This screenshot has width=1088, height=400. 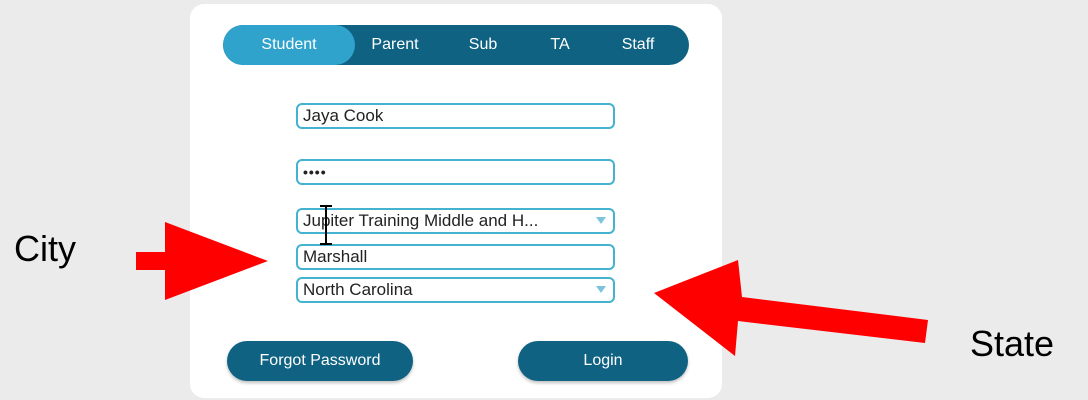 I want to click on state-arrow, so click(x=791, y=308).